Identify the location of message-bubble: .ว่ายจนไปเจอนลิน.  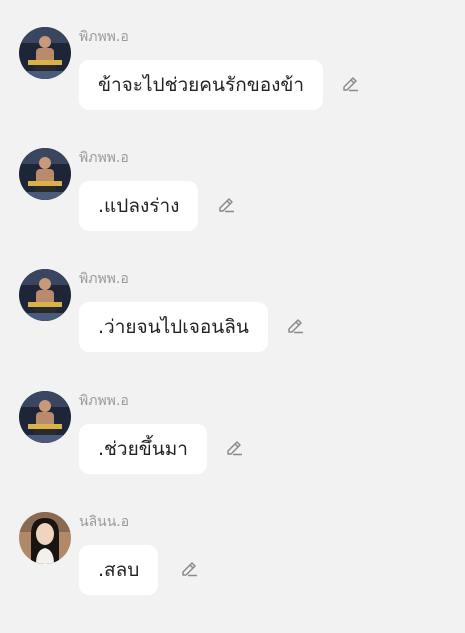
(173, 327).